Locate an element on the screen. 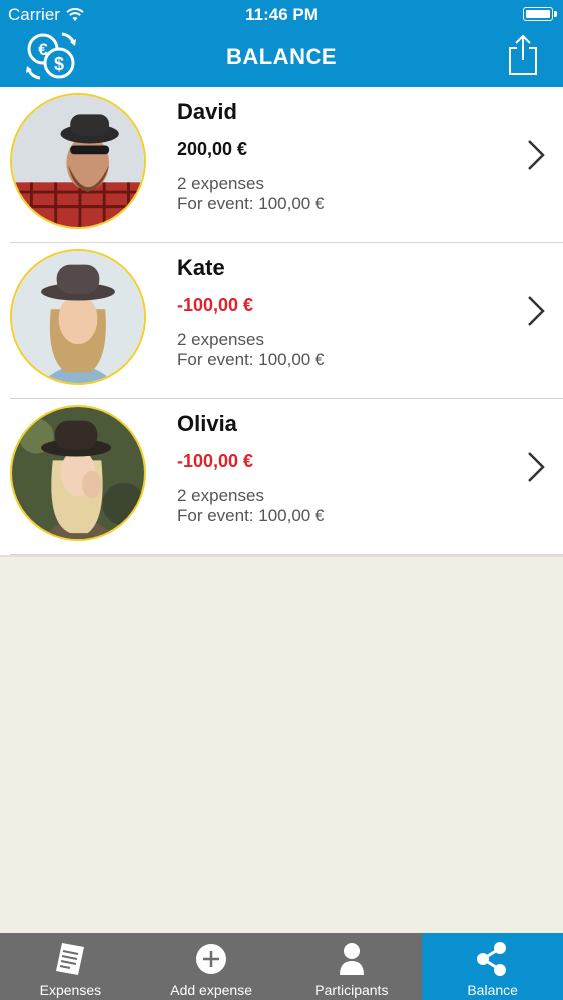 Image resolution: width=563 pixels, height=1000 pixels. tab-participants: Participants is located at coordinates (352, 966).